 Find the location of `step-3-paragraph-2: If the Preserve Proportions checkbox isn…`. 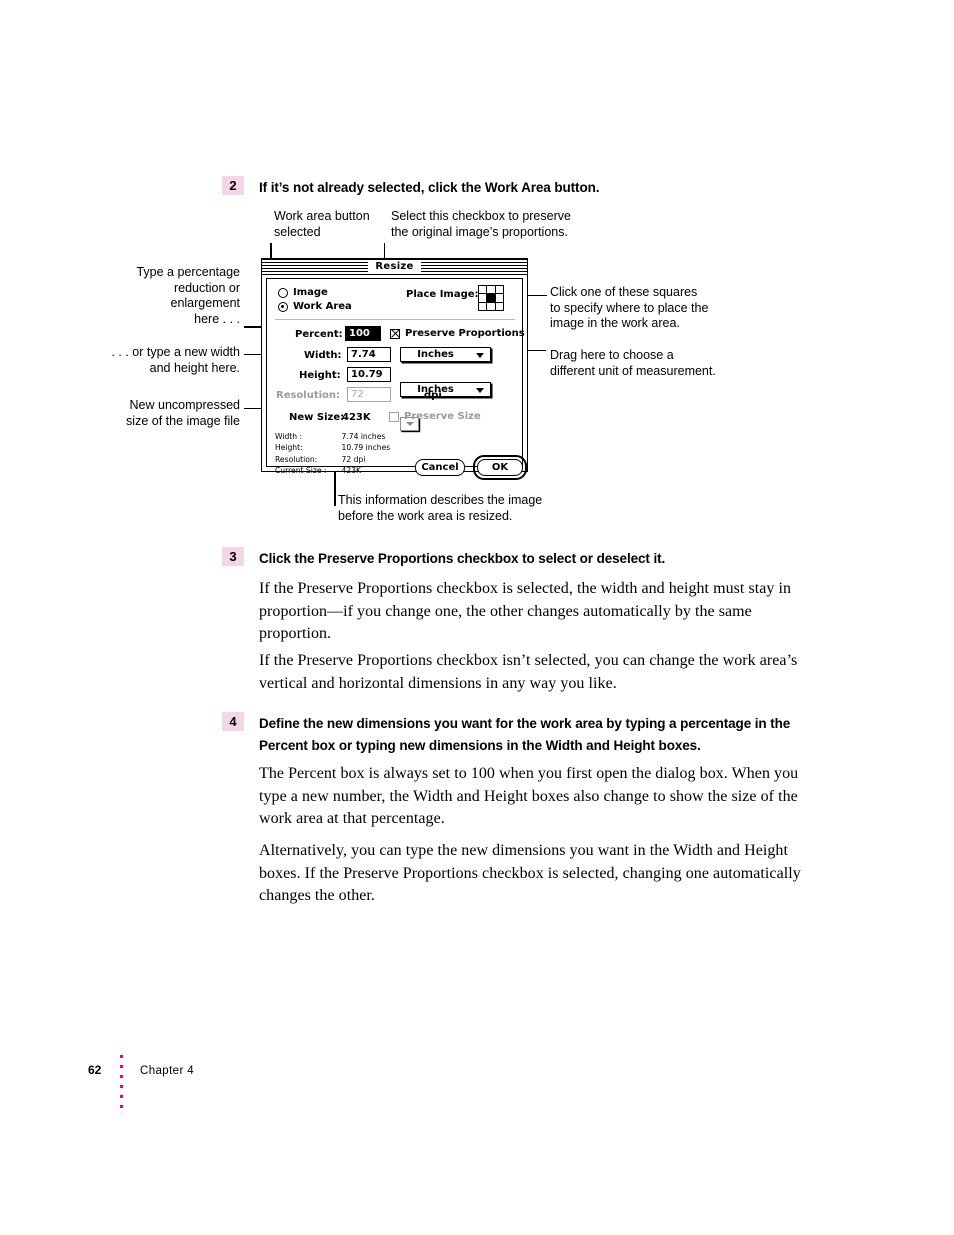

step-3-paragraph-2: If the Preserve Proportions checkbox isn… is located at coordinates (528, 672).